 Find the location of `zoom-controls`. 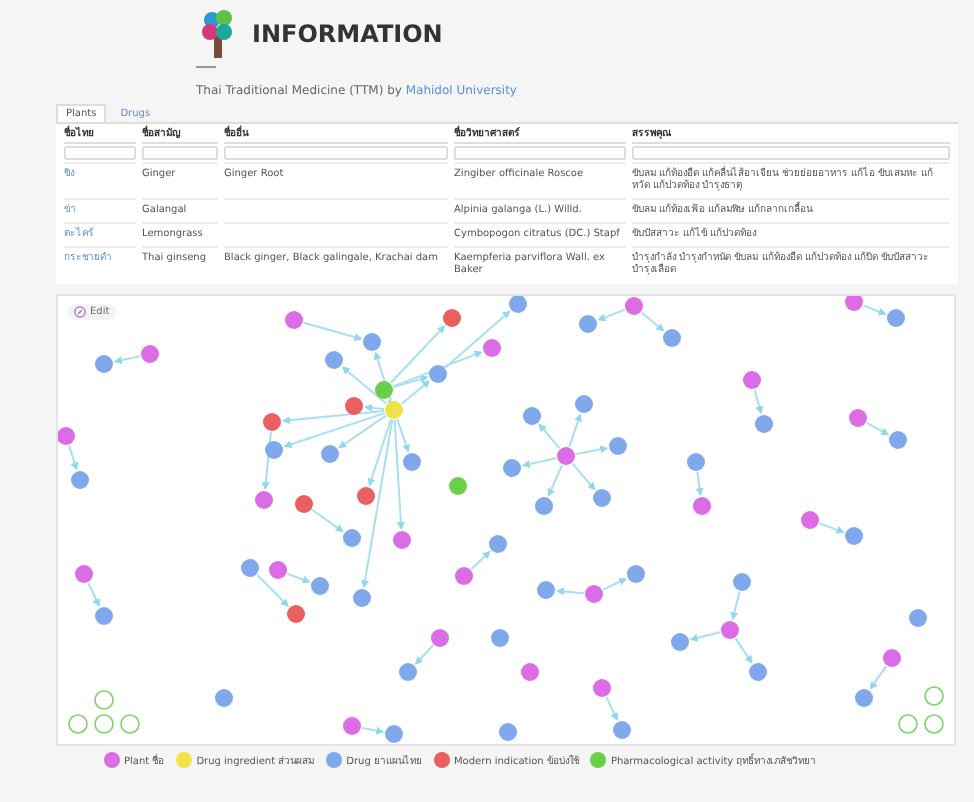

zoom-controls is located at coordinates (921, 710).